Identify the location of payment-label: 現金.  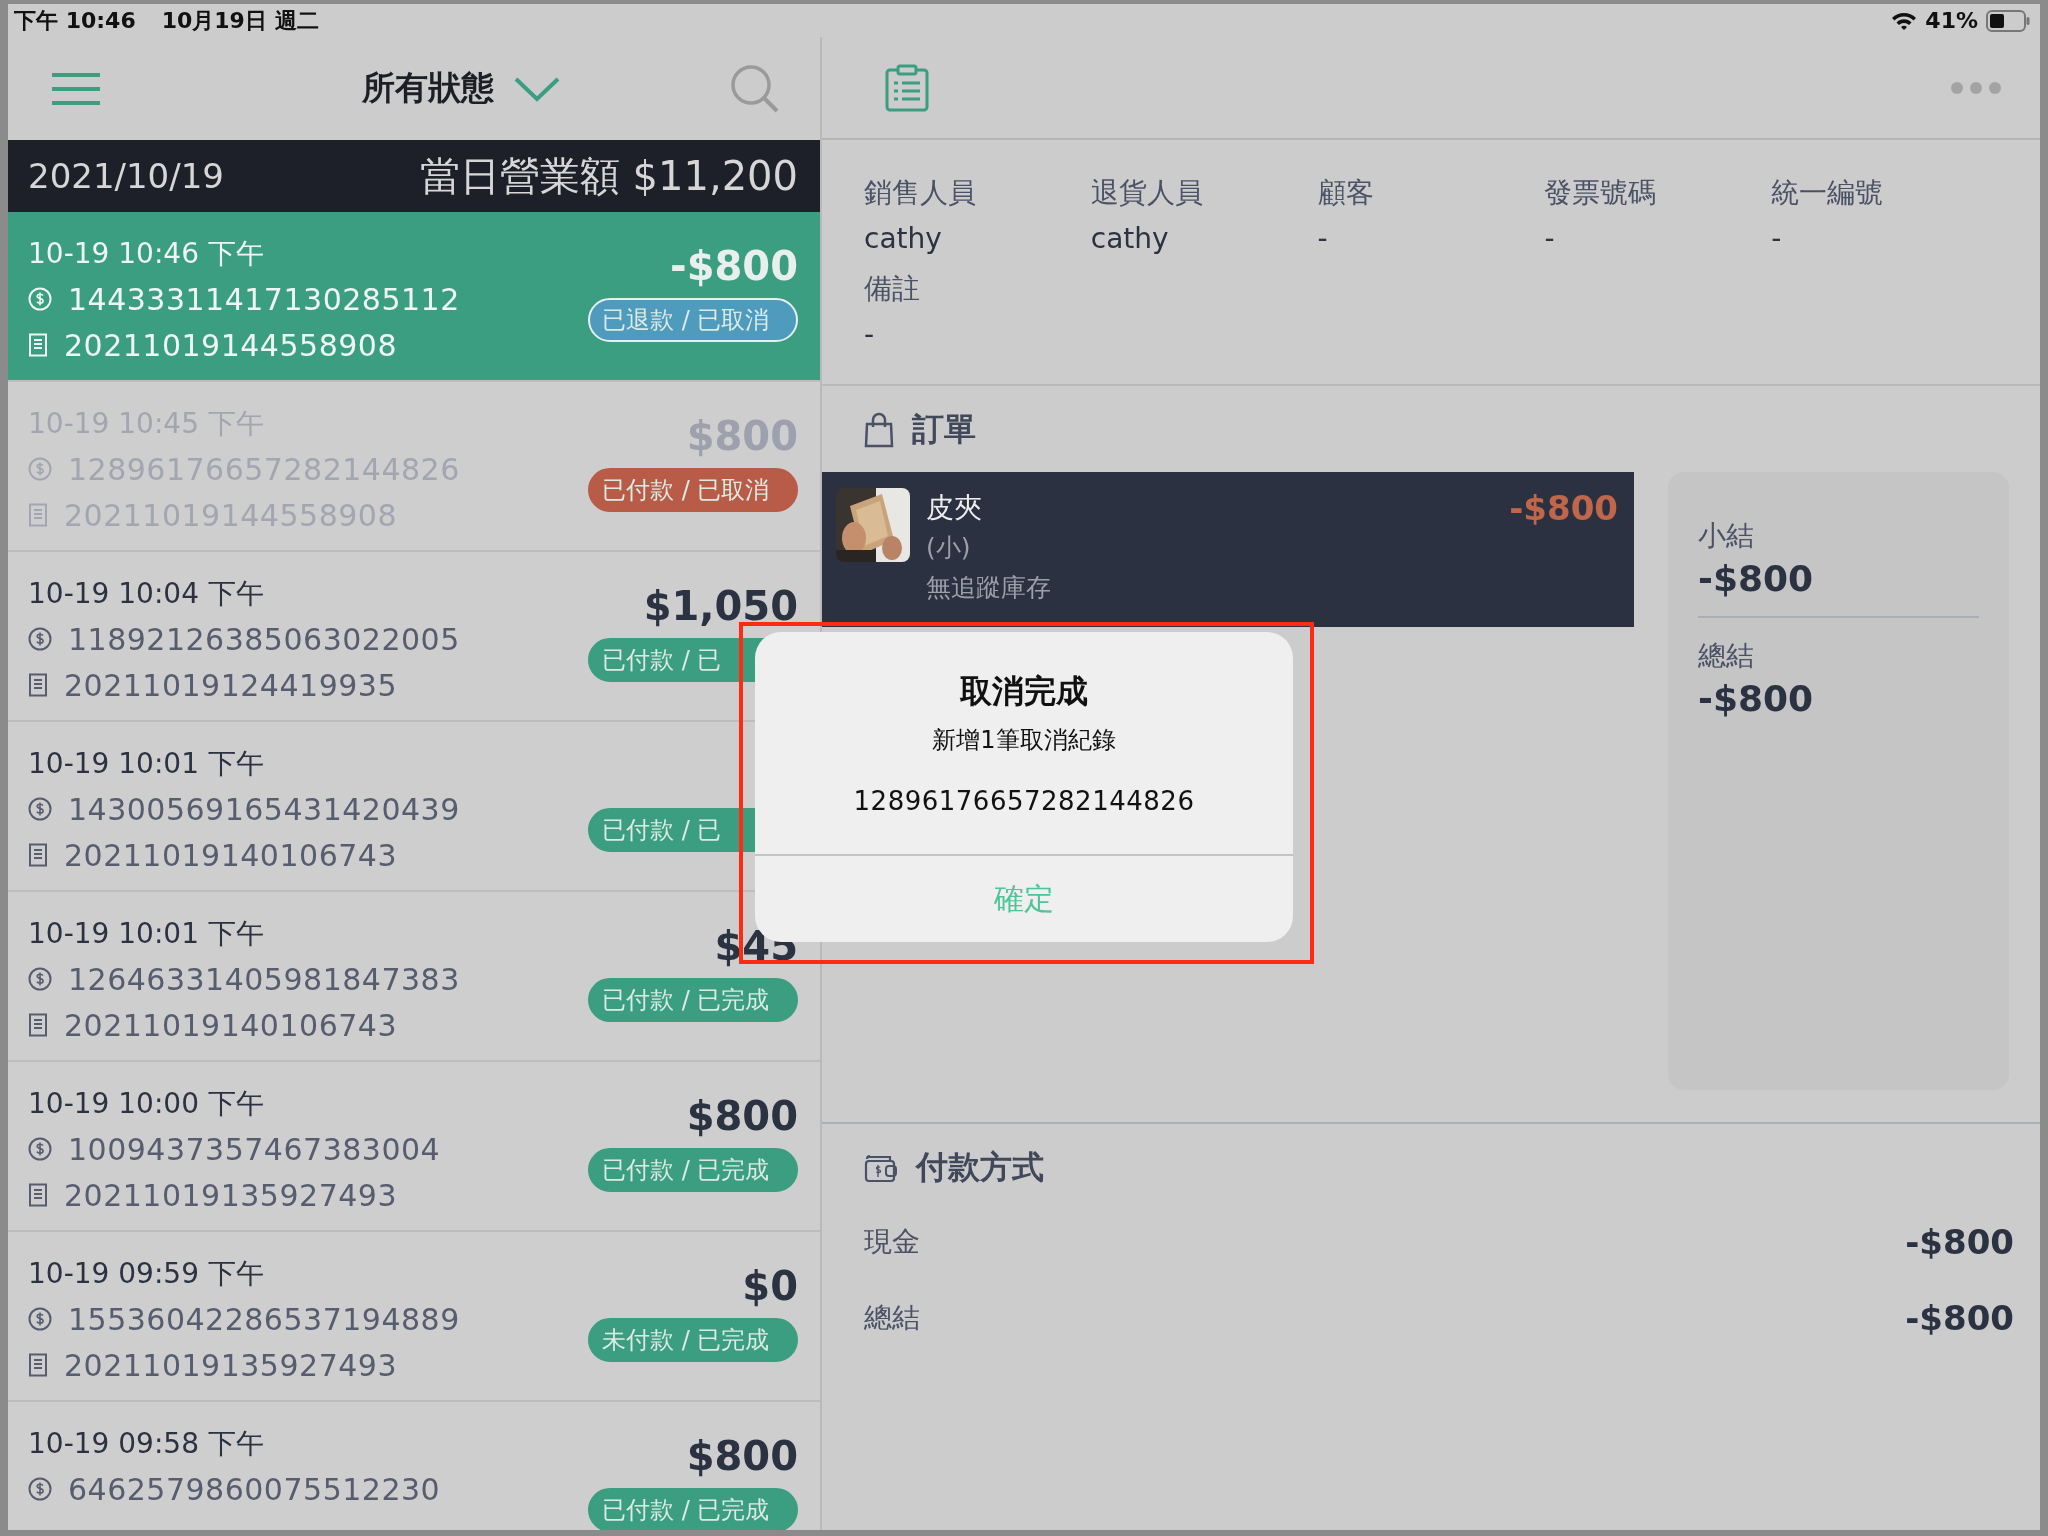
(892, 1242).